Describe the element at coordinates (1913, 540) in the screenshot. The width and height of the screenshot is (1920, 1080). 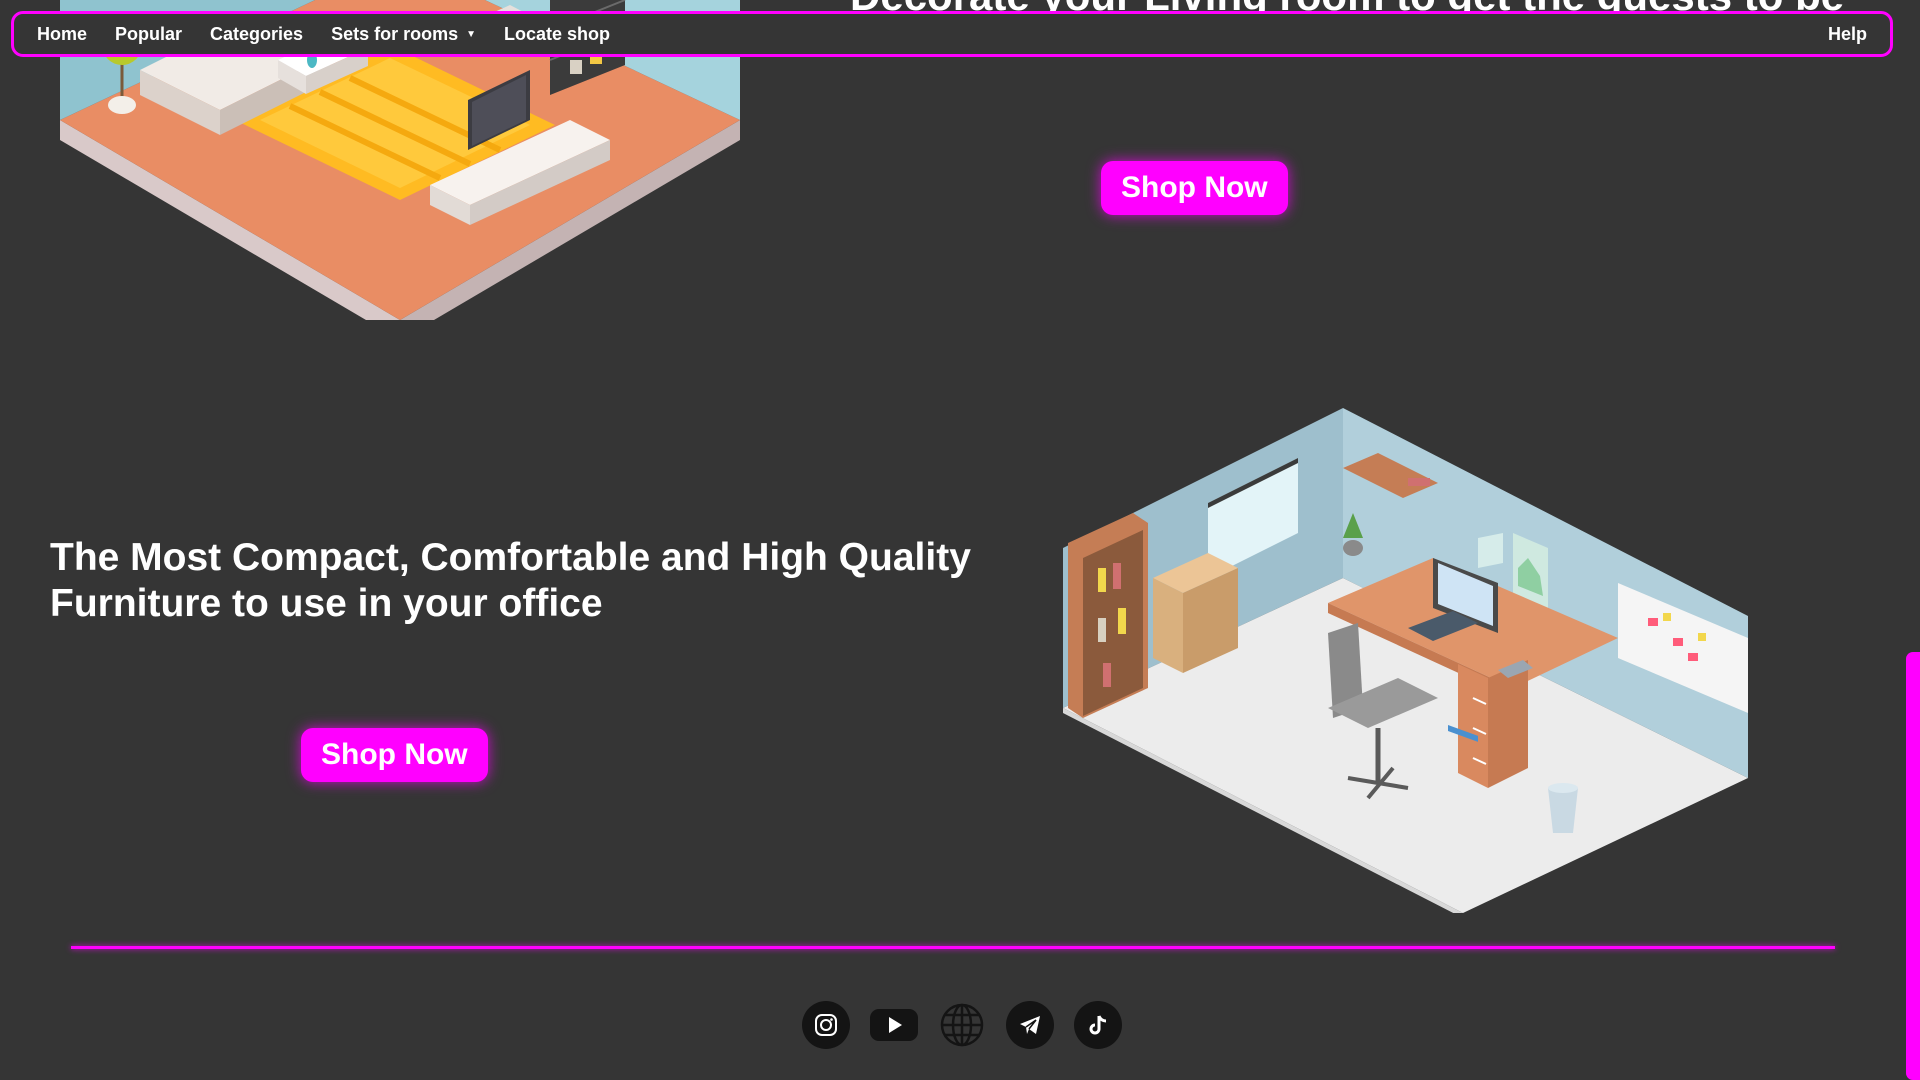
I see `page-scrollbar` at that location.